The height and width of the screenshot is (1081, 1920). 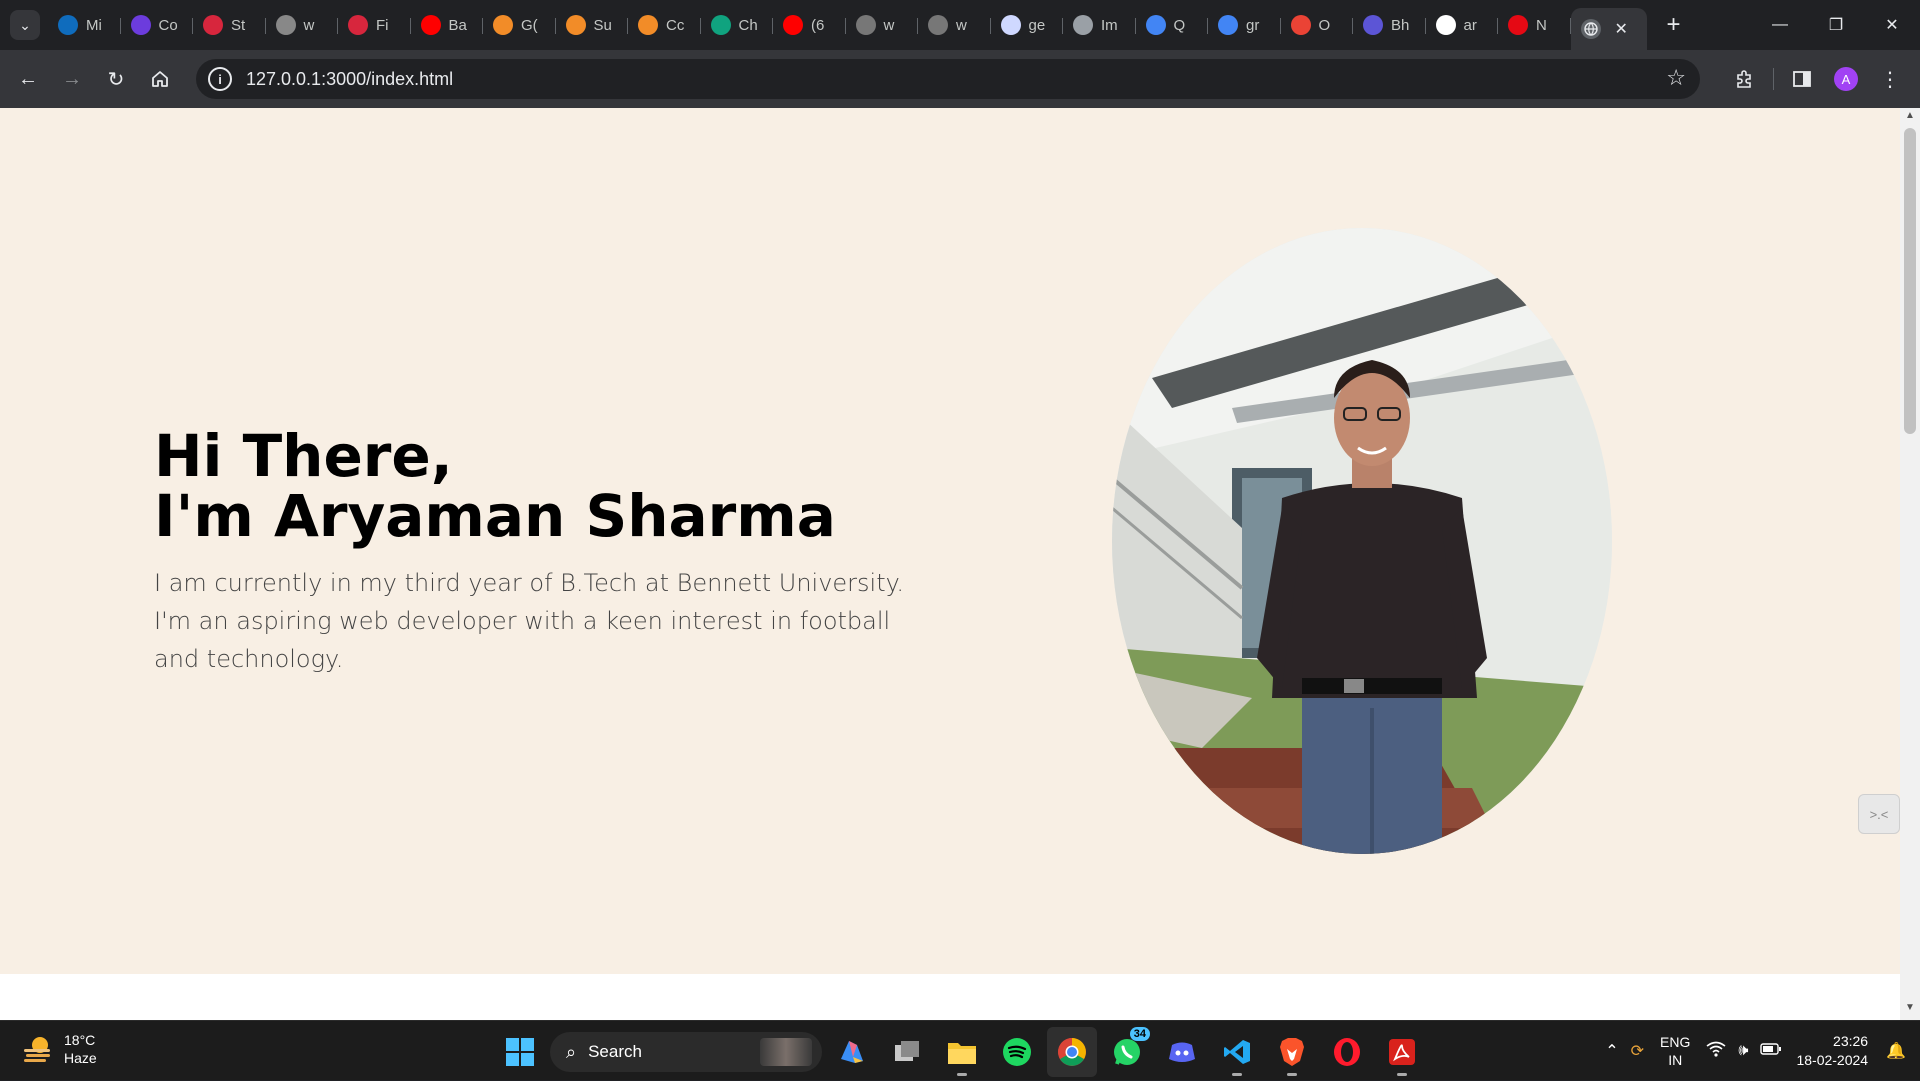 I want to click on back-button: ←, so click(x=28, y=79).